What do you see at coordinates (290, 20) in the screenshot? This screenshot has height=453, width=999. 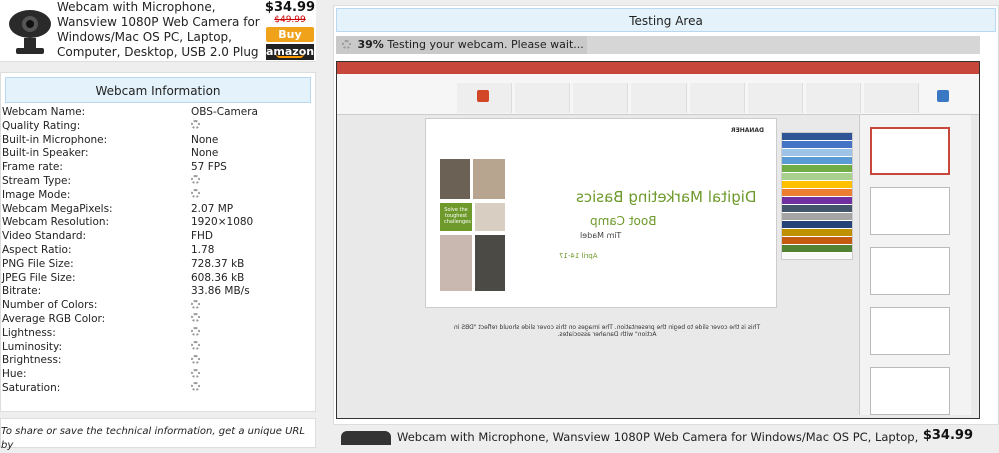 I see `ad-old-price: $49.99` at bounding box center [290, 20].